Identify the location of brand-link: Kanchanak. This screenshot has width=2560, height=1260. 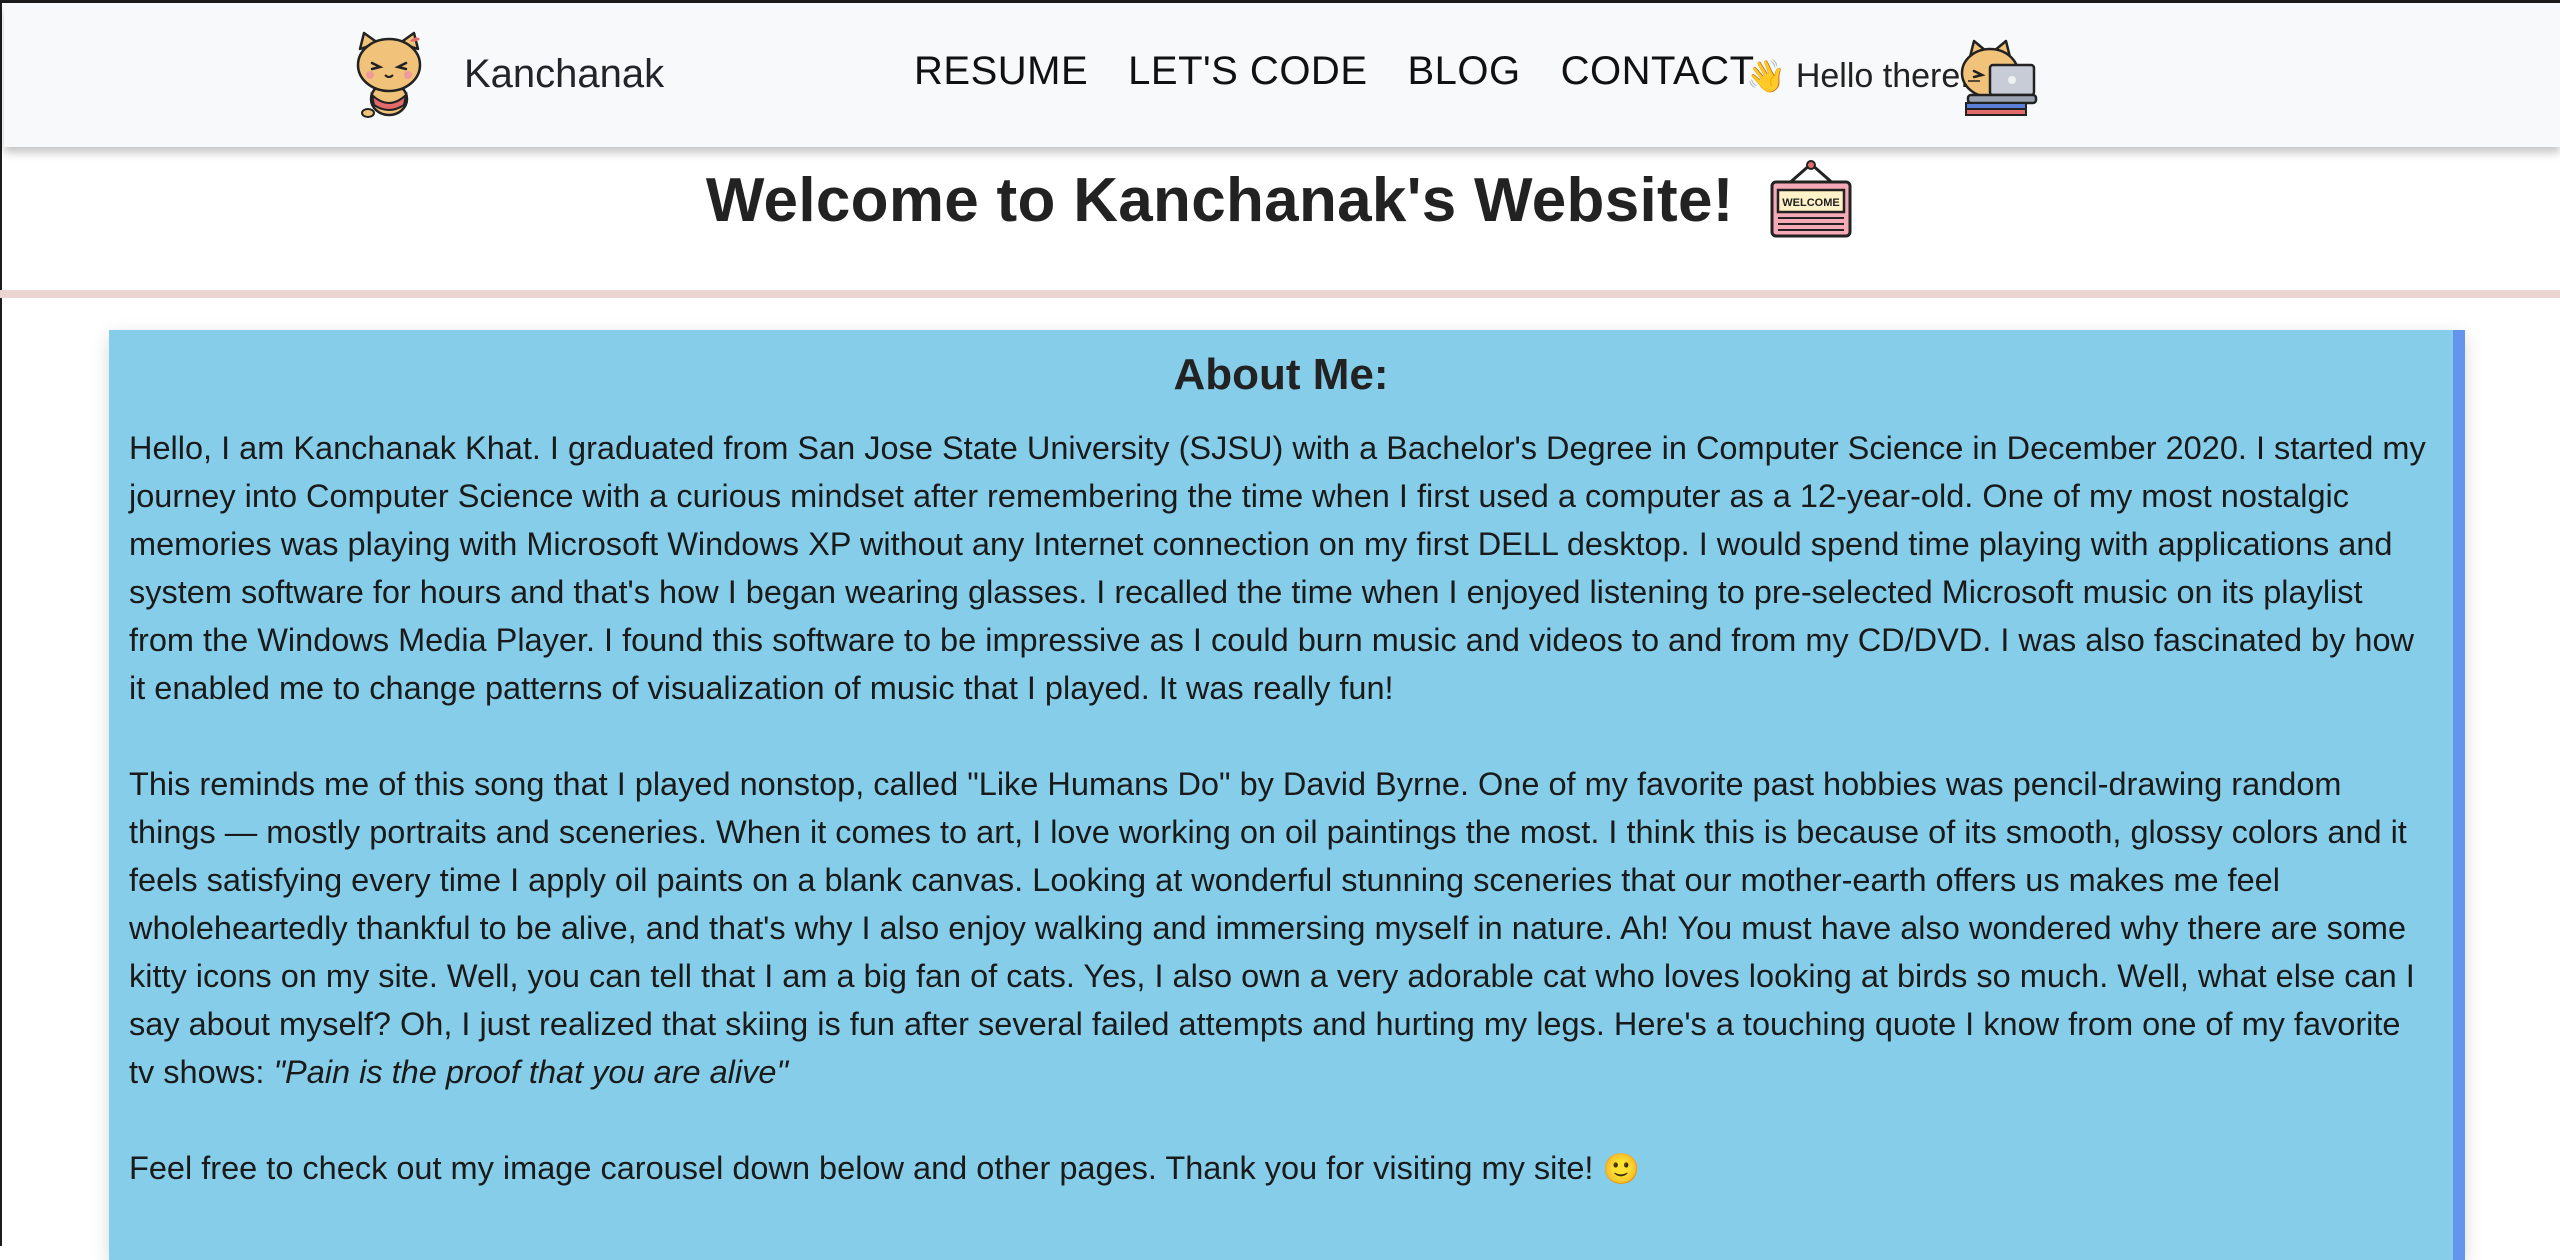
(507, 74).